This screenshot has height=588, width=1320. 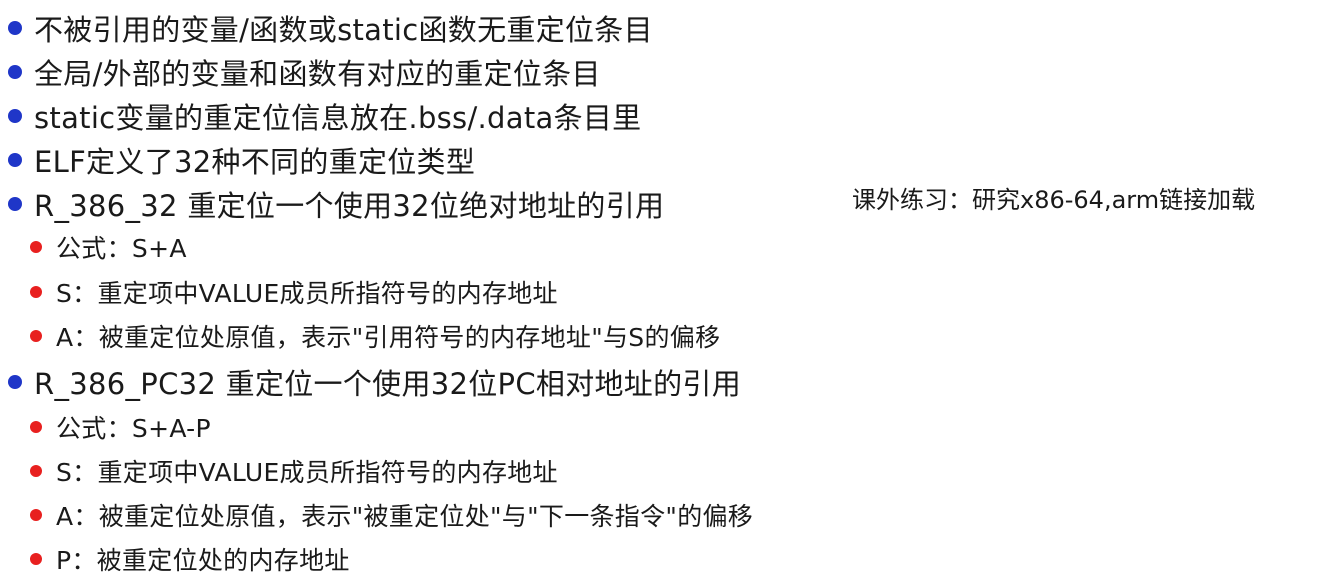 I want to click on bullet-item-1: 不被引用的变量/函数或static函数无重定位条目, so click(x=330, y=28).